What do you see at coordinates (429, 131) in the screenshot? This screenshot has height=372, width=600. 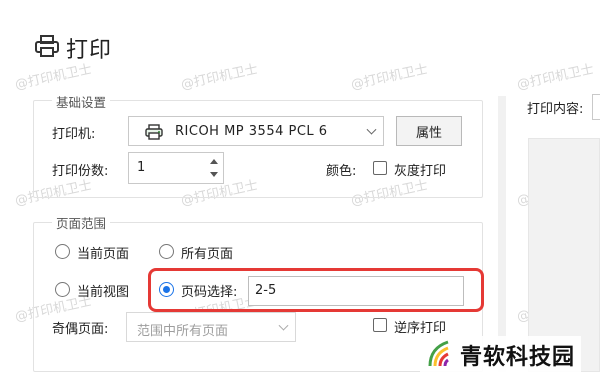 I see `properties-button: 属性` at bounding box center [429, 131].